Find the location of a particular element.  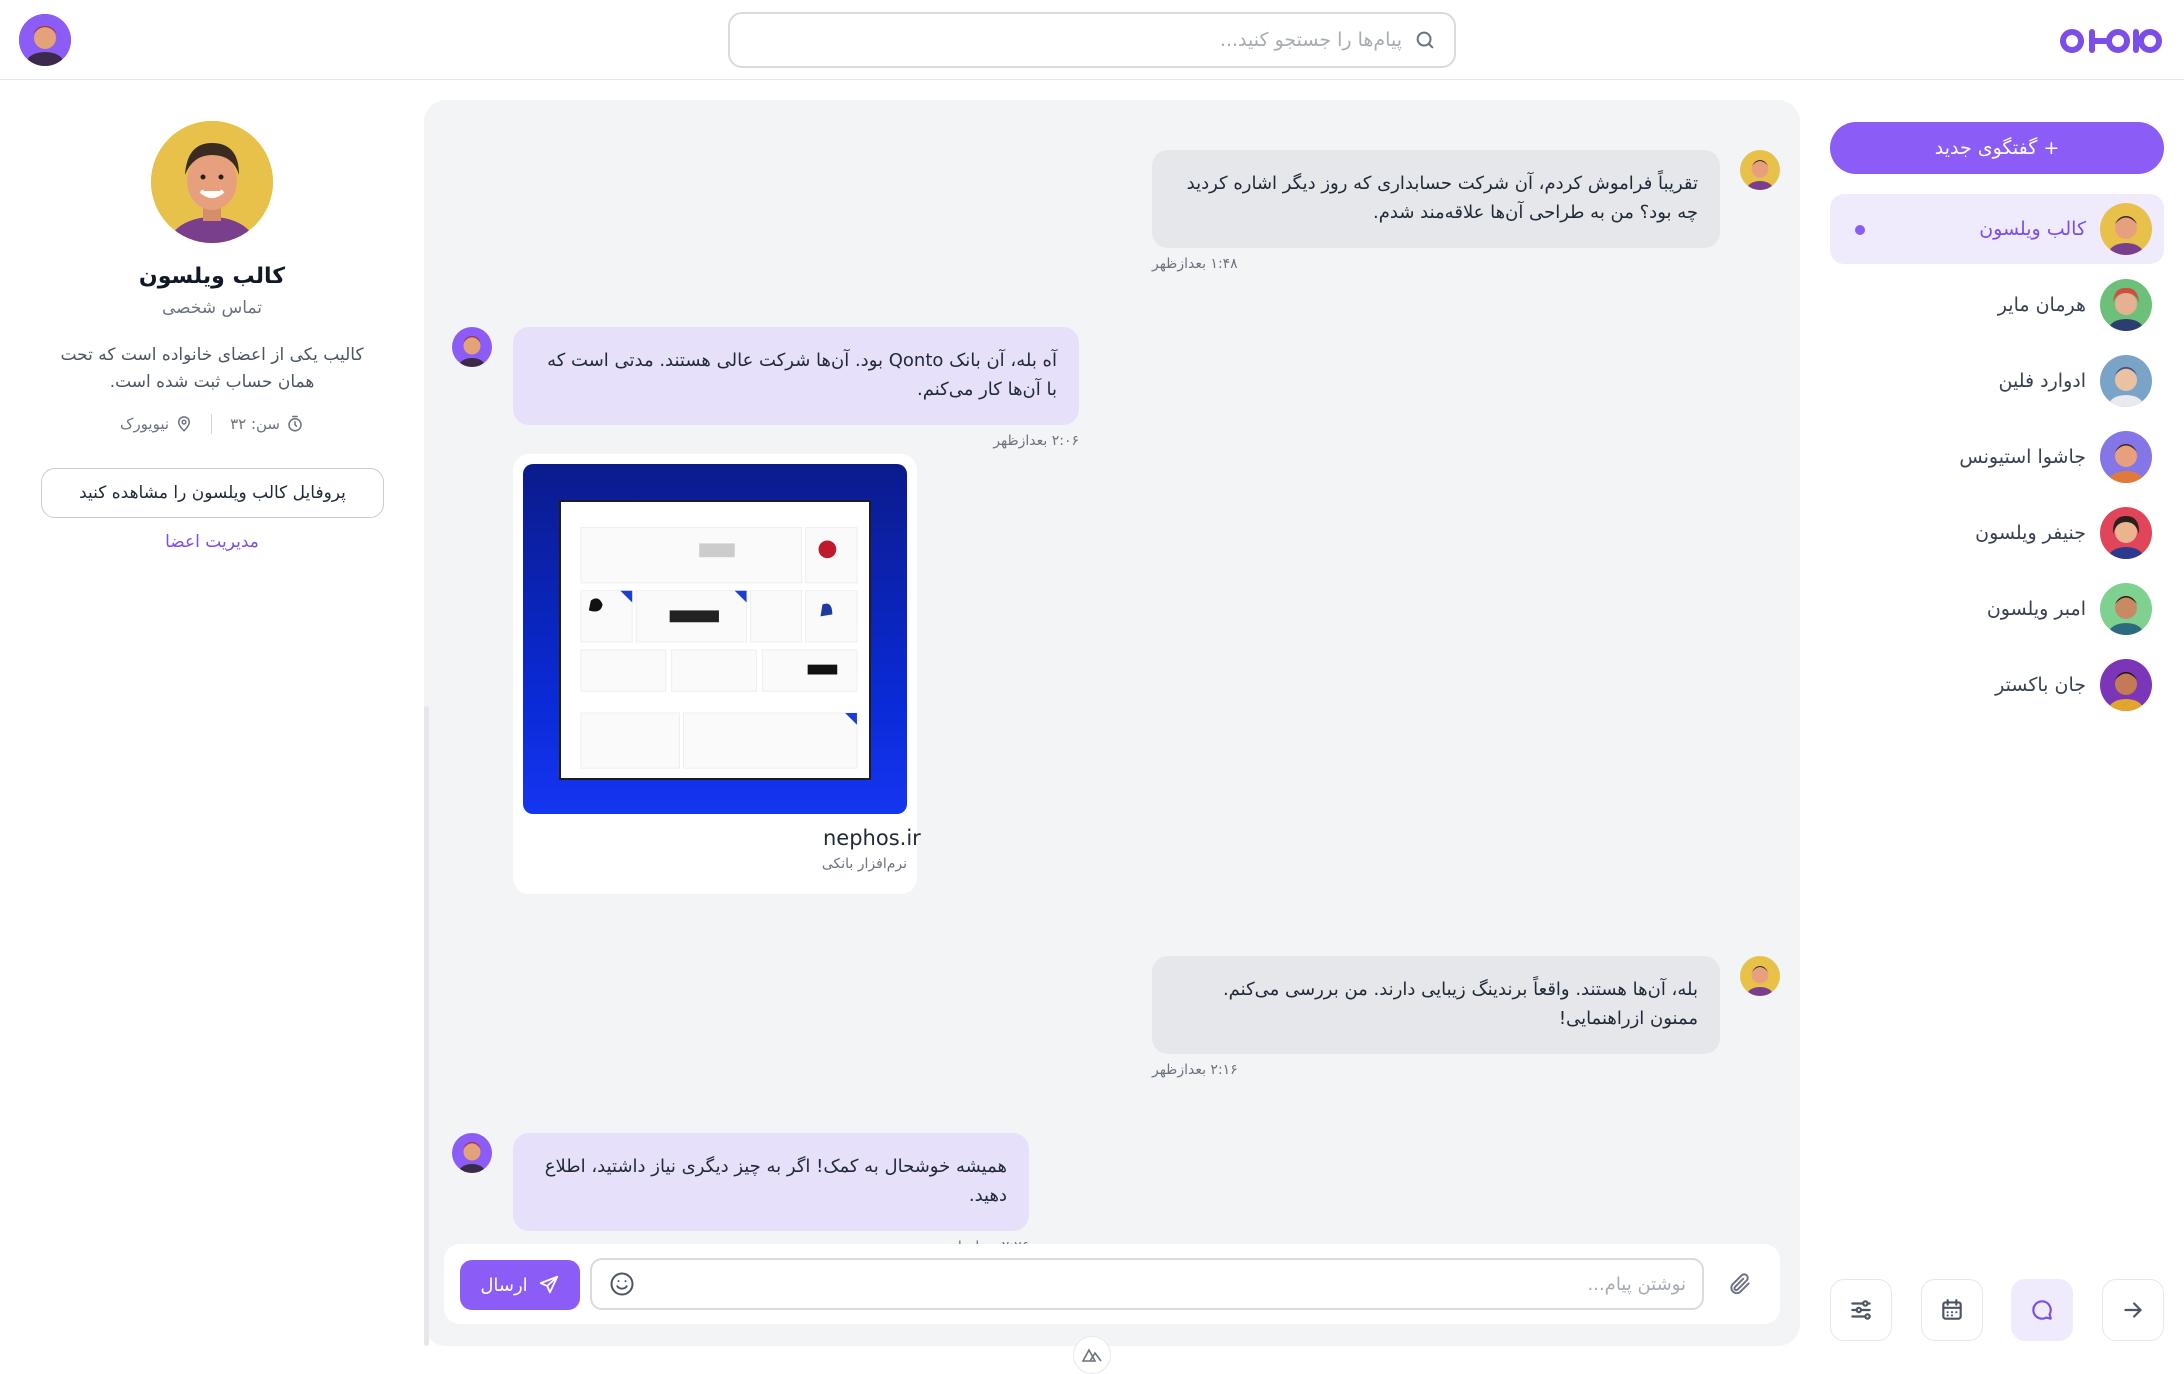

brand-logo is located at coordinates (2110, 39).